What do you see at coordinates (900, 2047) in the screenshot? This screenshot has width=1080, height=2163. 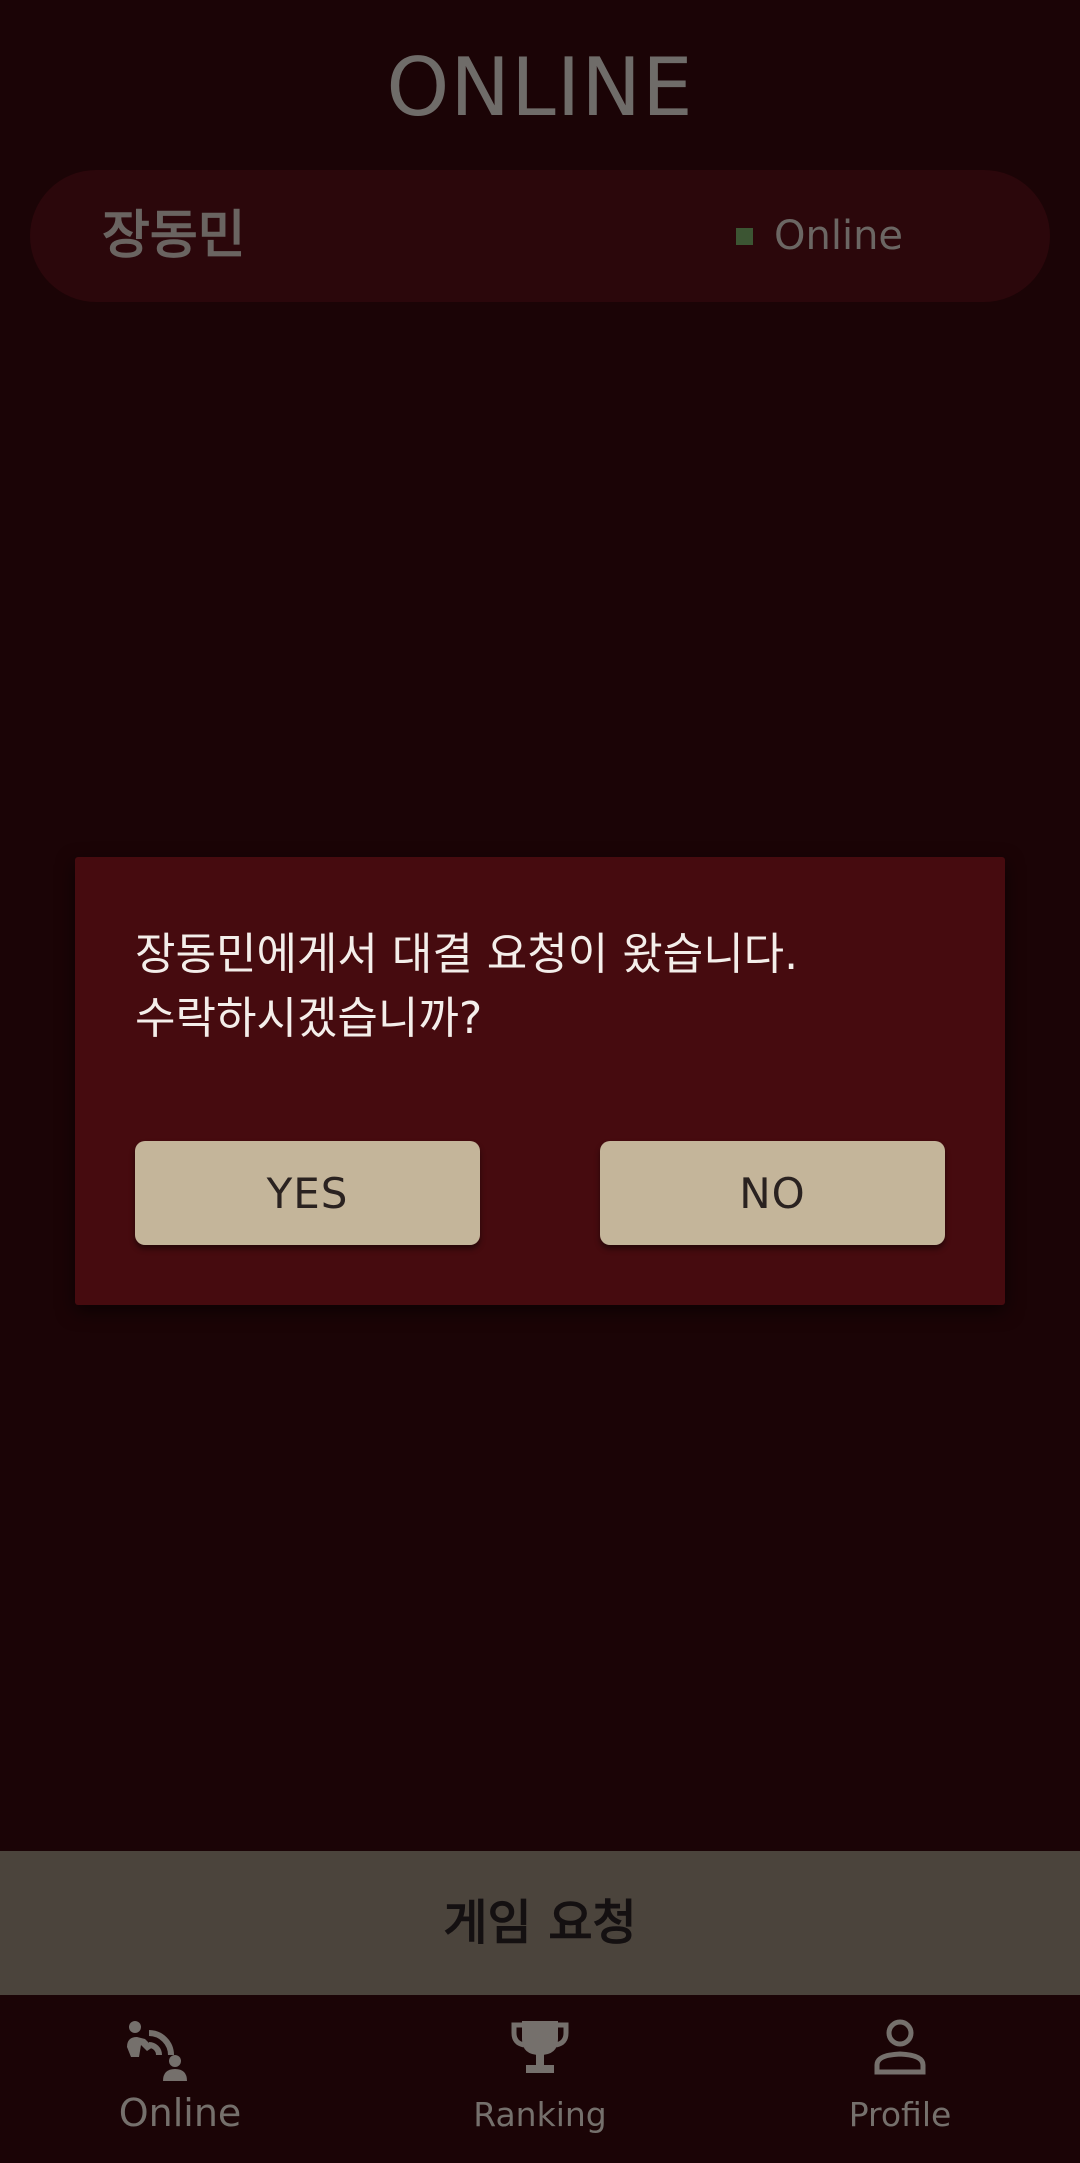 I see `person-icon` at bounding box center [900, 2047].